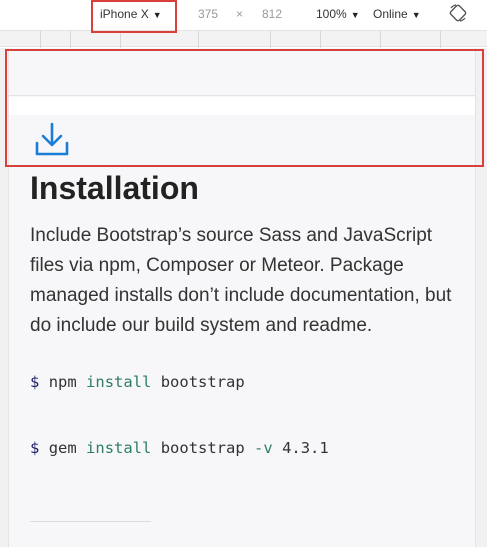  Describe the element at coordinates (242, 106) in the screenshot. I see `hero-band` at that location.